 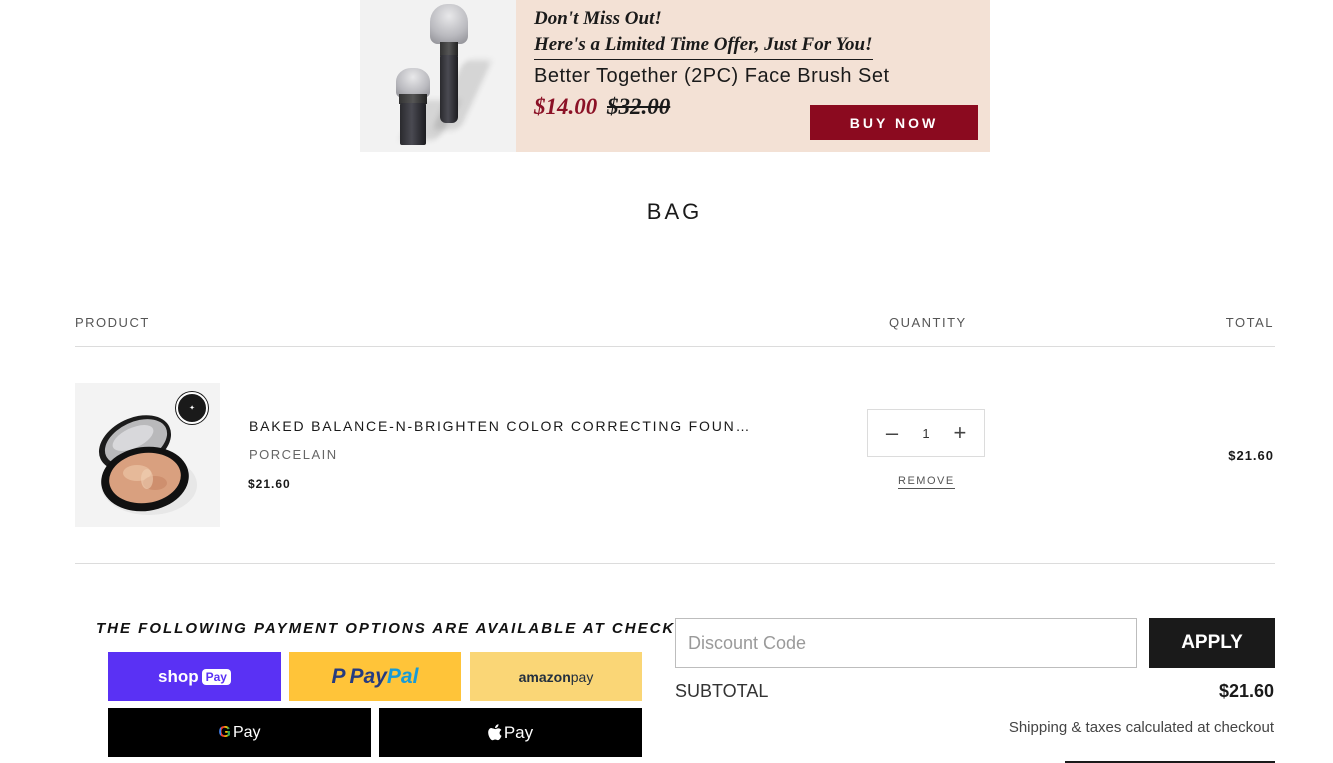 I want to click on paypal-word-pal: Pal, so click(x=402, y=676).